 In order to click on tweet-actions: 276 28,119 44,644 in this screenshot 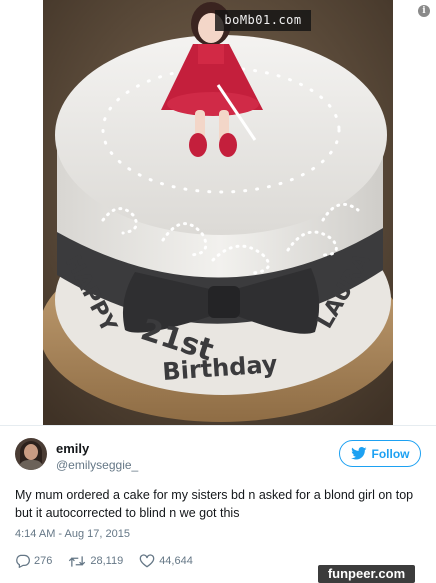, I will do `click(112, 561)`.